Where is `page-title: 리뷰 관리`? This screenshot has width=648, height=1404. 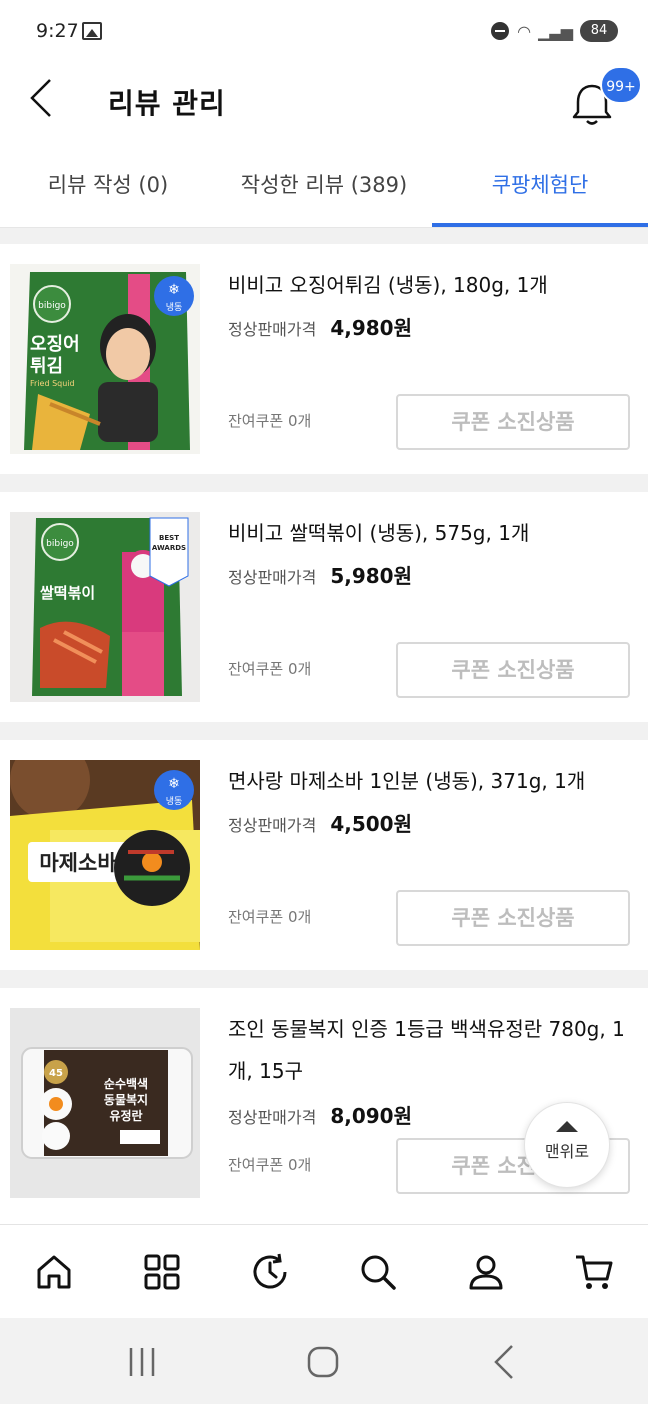 page-title: 리뷰 관리 is located at coordinates (167, 103).